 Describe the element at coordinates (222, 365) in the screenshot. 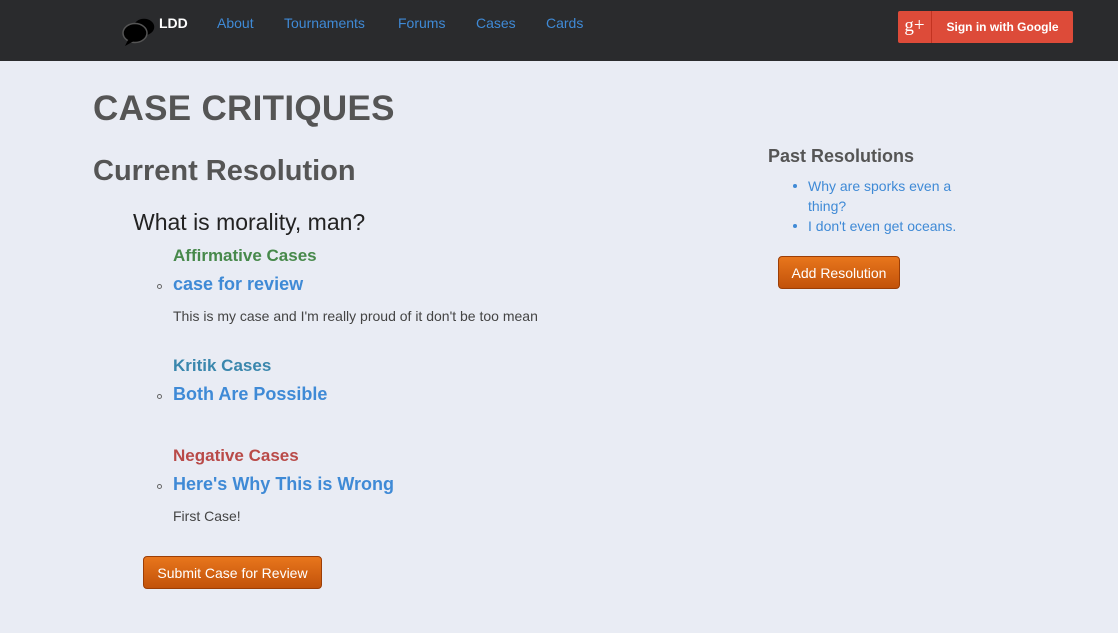

I see `kritik-cases-heading: Kritik Cases` at that location.